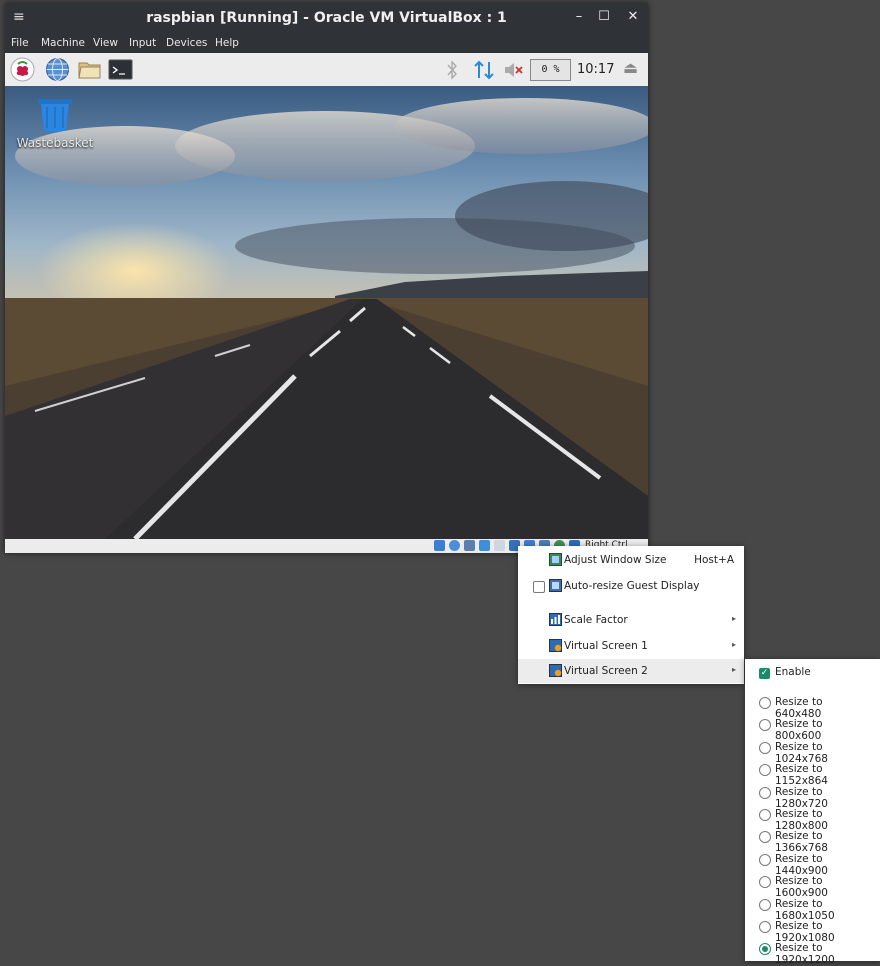  Describe the element at coordinates (714, 560) in the screenshot. I see `shortcut-label: Host+A` at that location.